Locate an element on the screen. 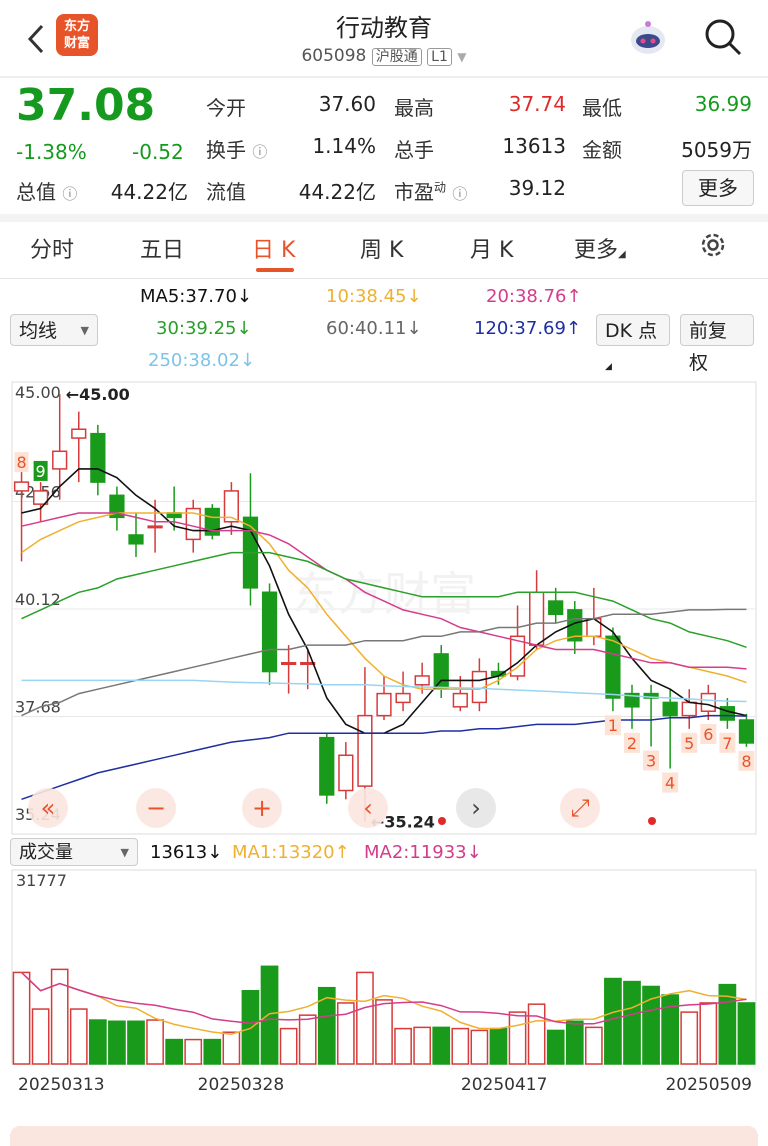 This screenshot has height=1146, width=768. ma20-text: 20:38.76 is located at coordinates (526, 296).